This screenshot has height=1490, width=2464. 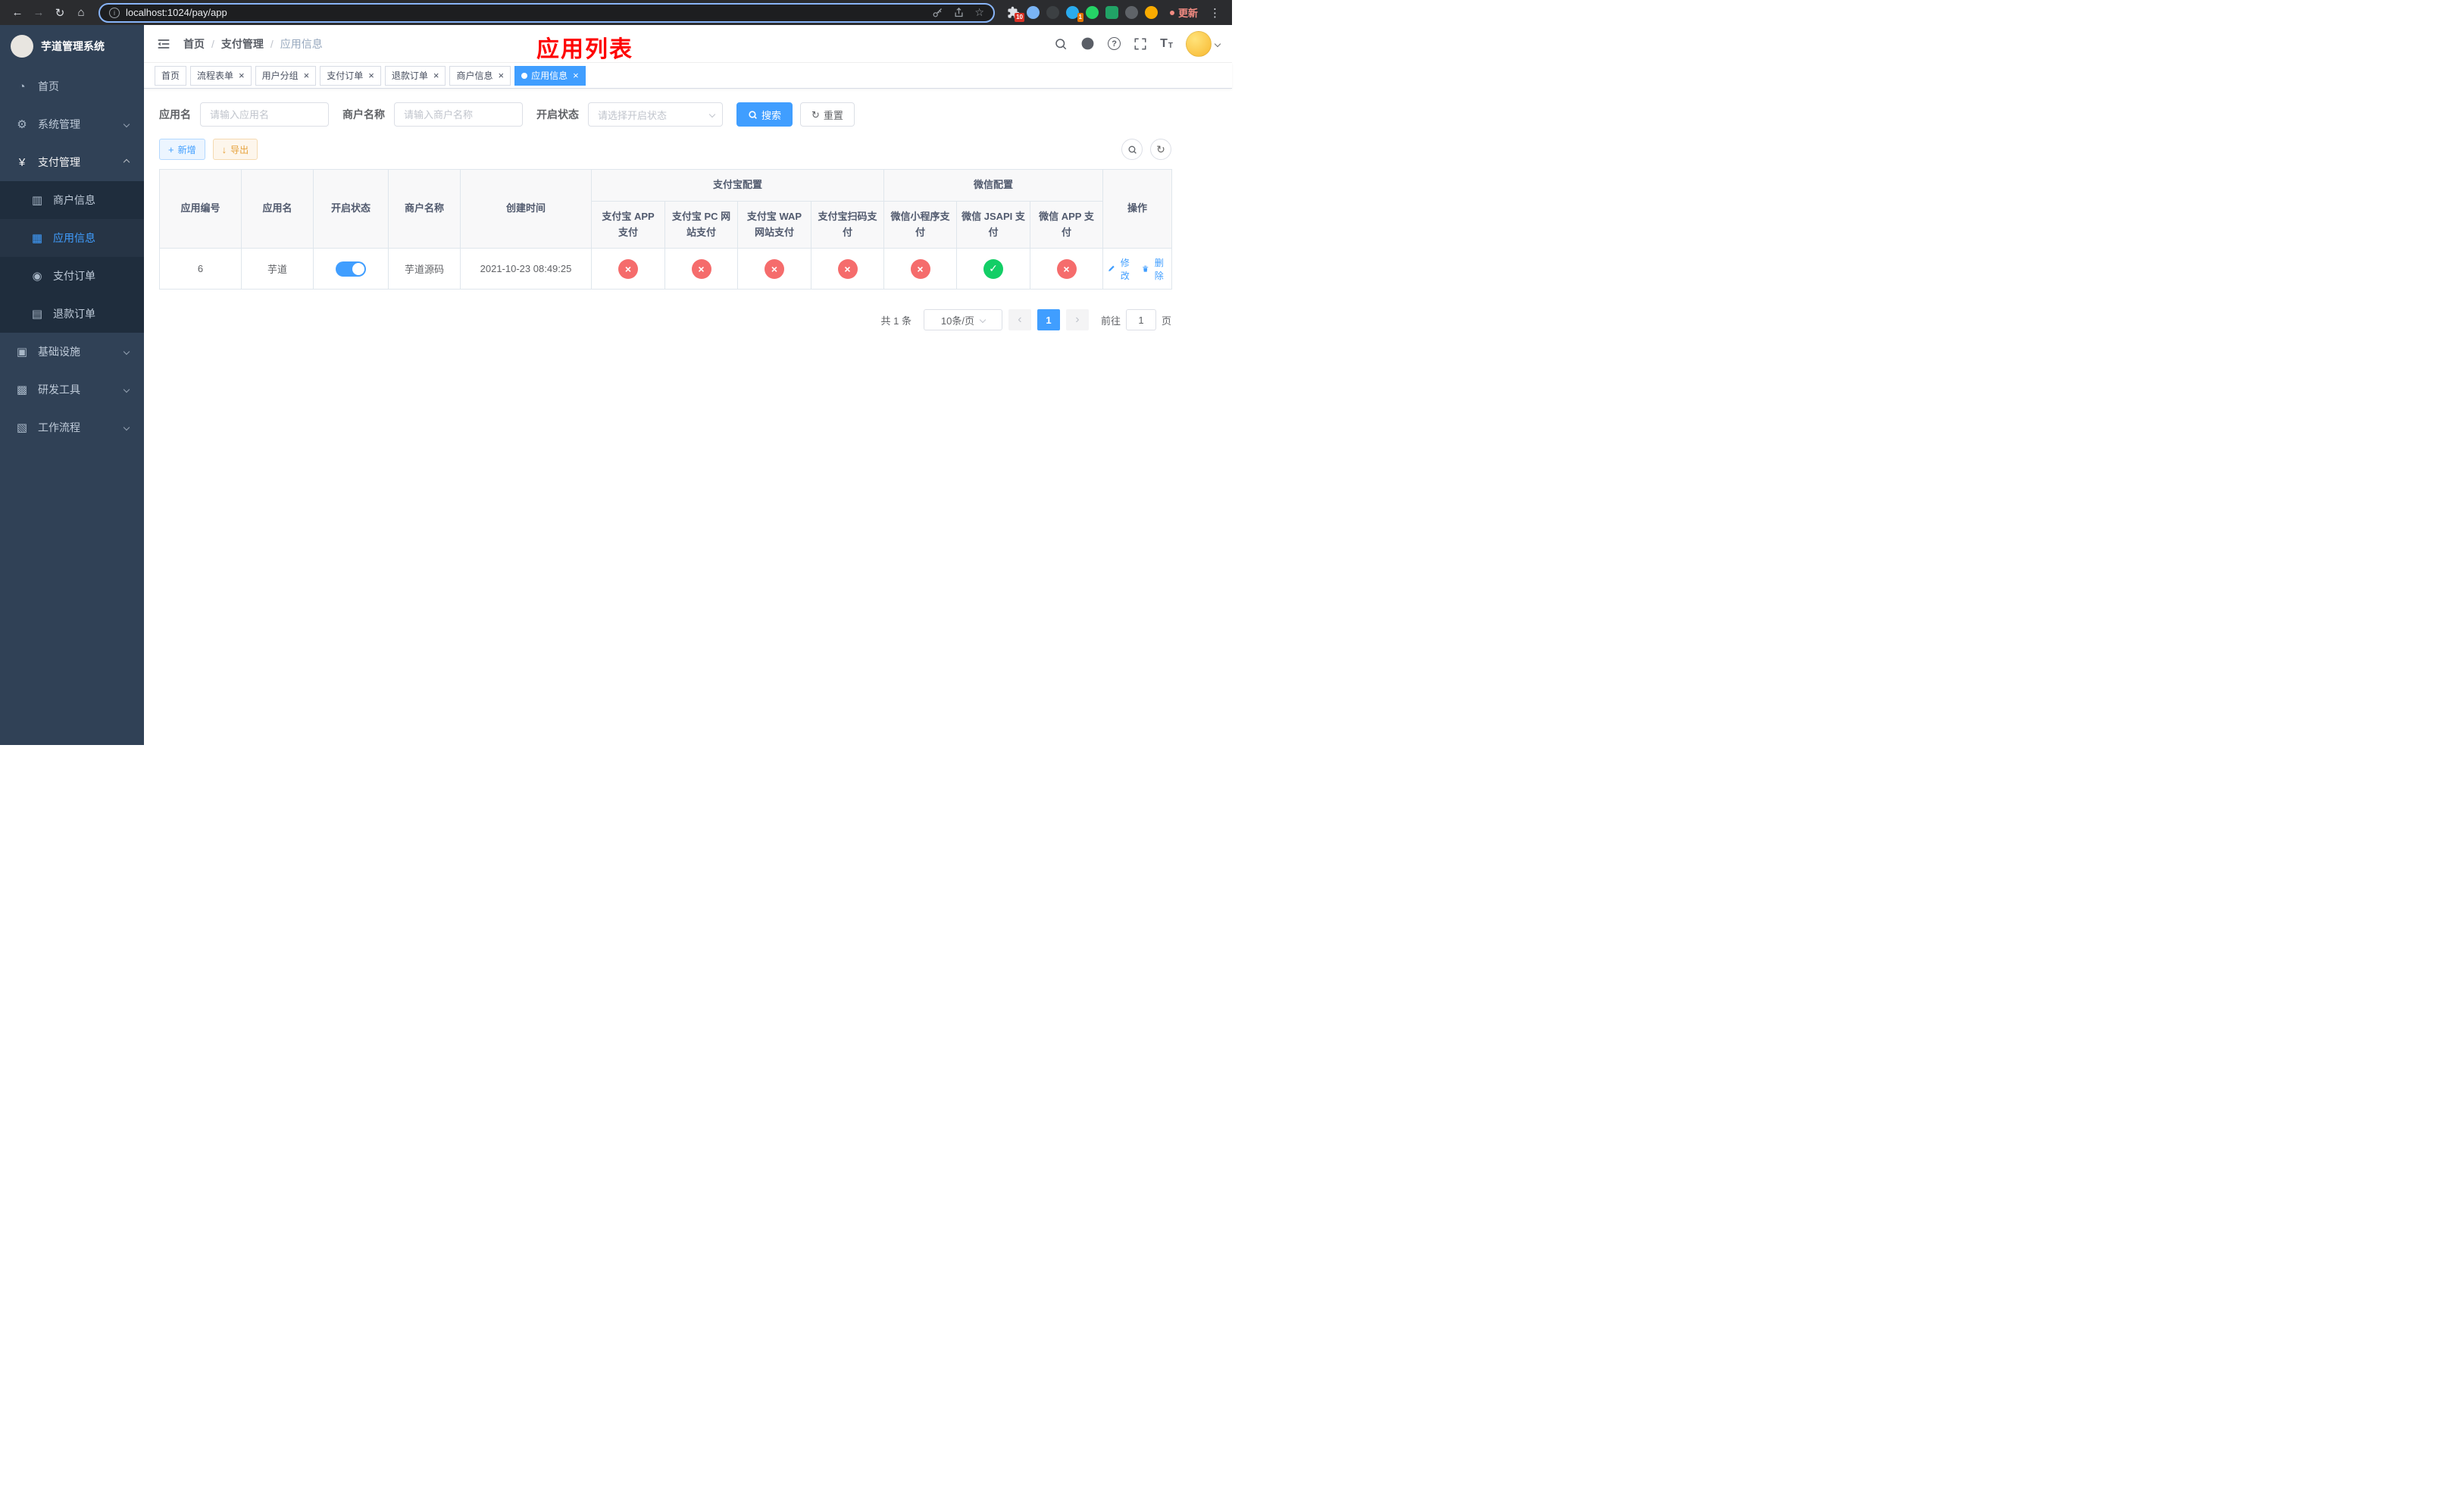 I want to click on merchant-name-label: 商户名称, so click(x=363, y=114).